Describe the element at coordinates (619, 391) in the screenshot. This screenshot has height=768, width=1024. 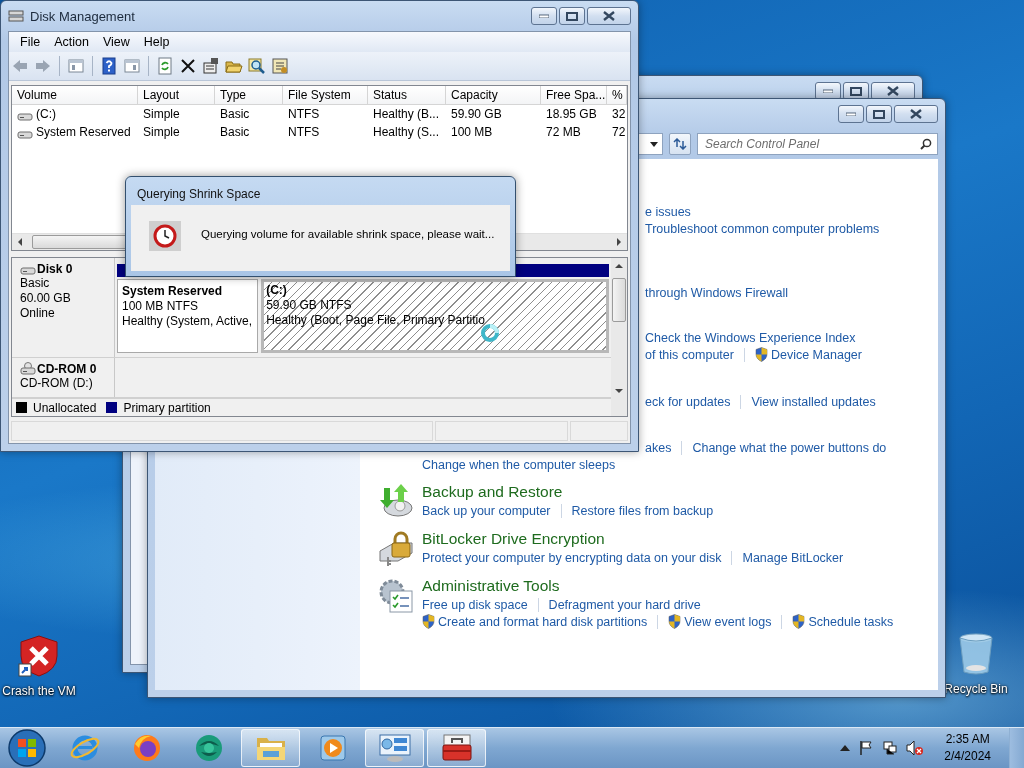
I see `scroll-down-icon` at that location.